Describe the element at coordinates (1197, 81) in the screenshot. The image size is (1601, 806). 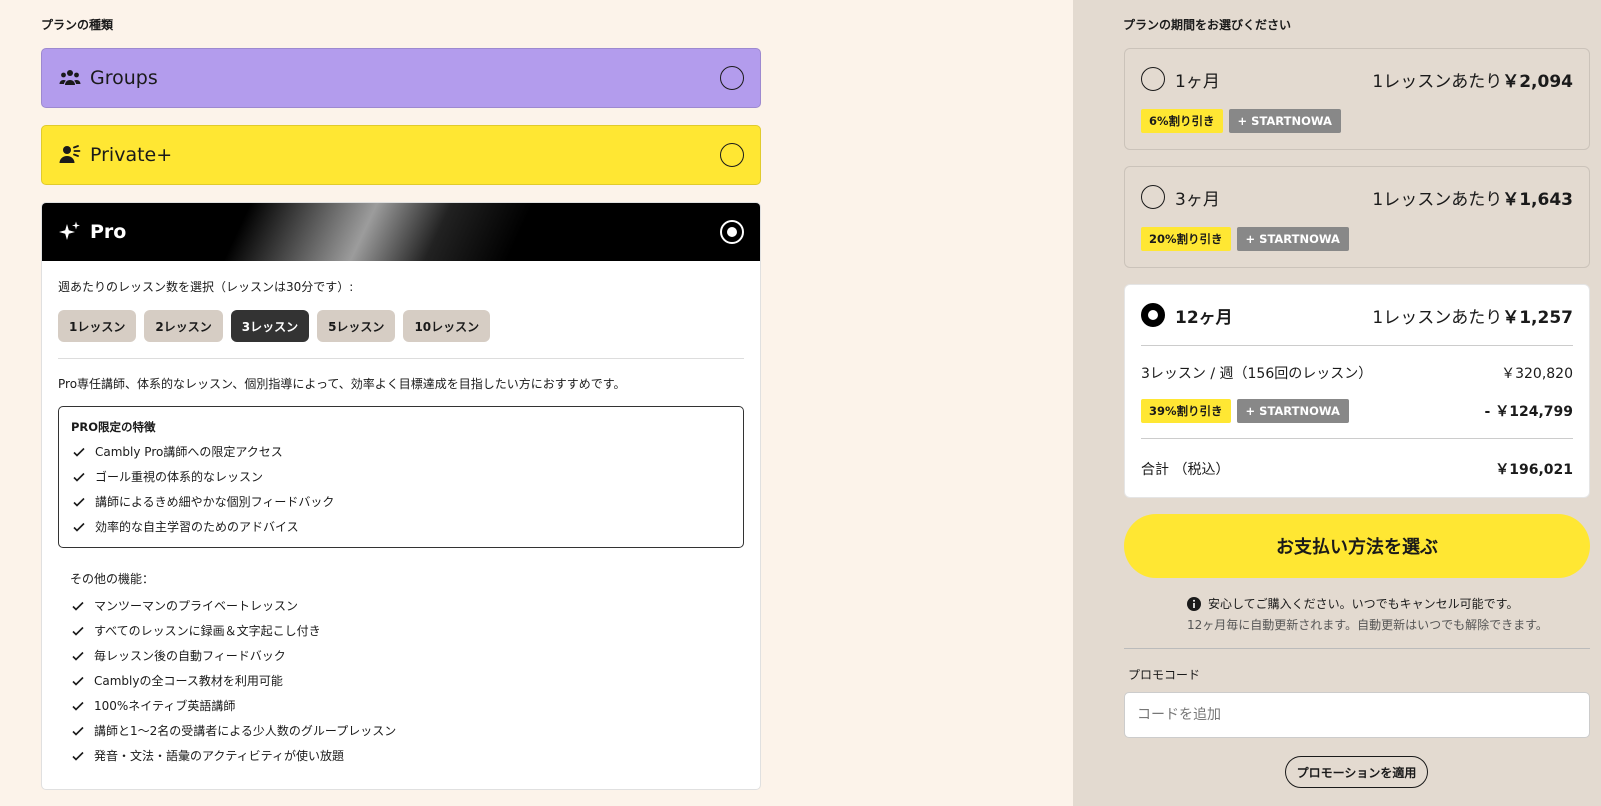
I see `period-label: 1ヶ月` at that location.